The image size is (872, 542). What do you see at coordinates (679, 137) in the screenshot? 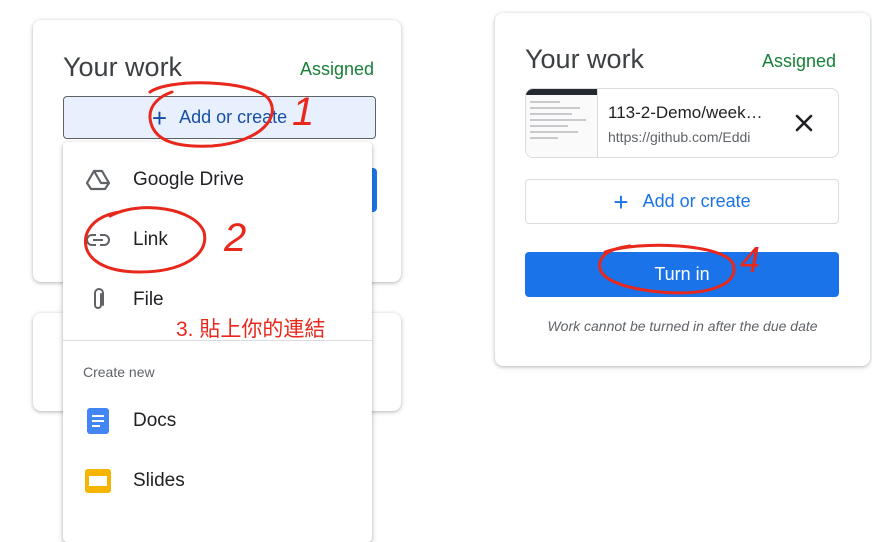
I see `attachment-url: https://github.com/Eddi` at bounding box center [679, 137].